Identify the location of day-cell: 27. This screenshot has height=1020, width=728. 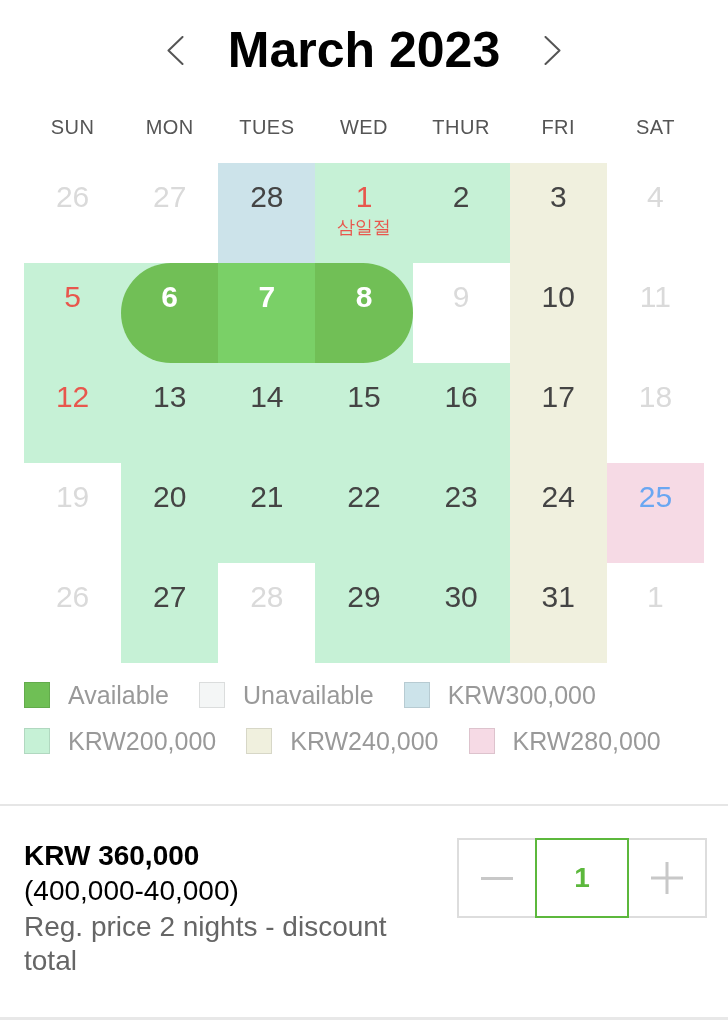
(170, 613).